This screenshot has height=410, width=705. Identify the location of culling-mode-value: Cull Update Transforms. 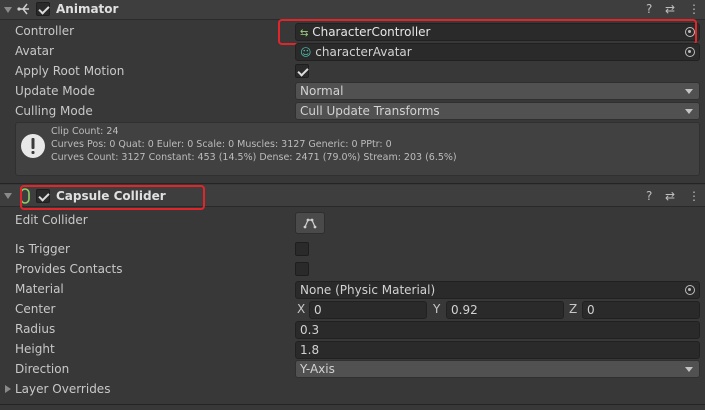
(370, 111).